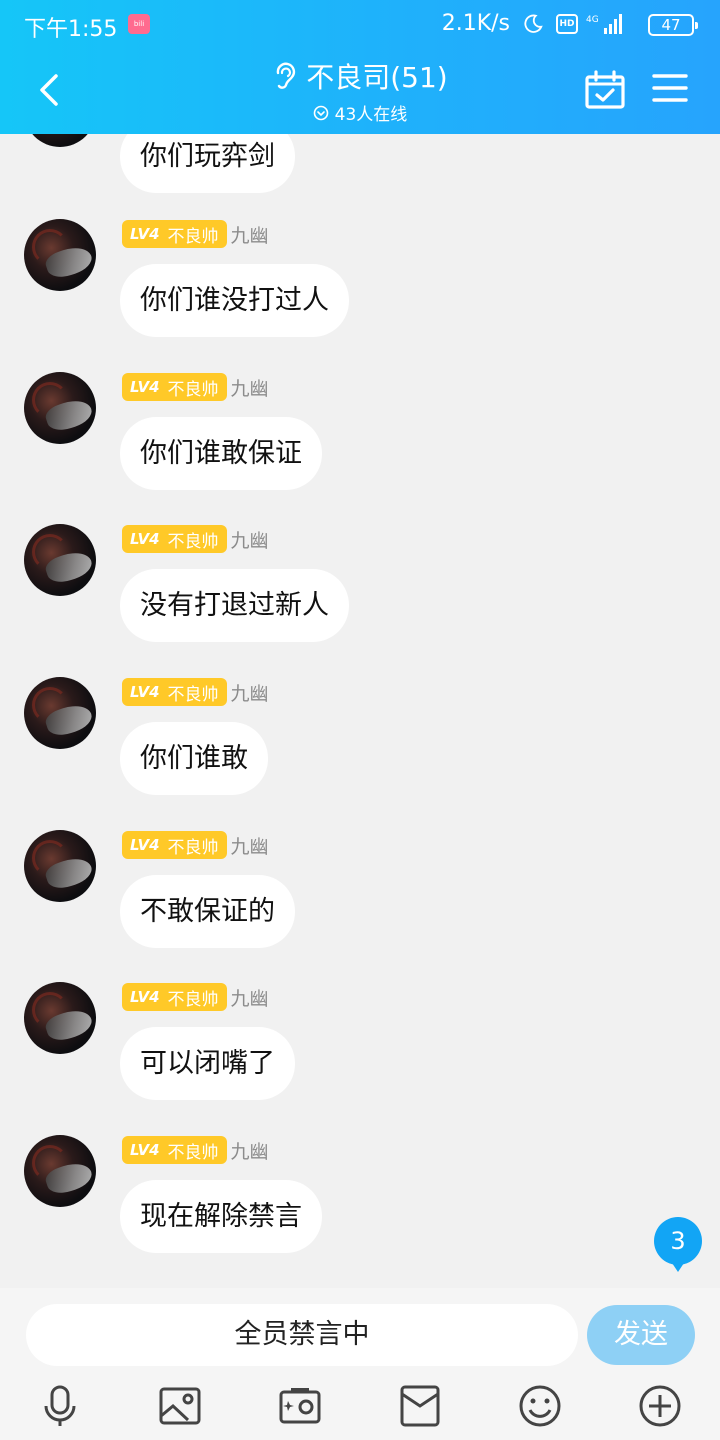 Image resolution: width=720 pixels, height=1440 pixels. I want to click on message-bubble: 你们谁没打过人, so click(234, 300).